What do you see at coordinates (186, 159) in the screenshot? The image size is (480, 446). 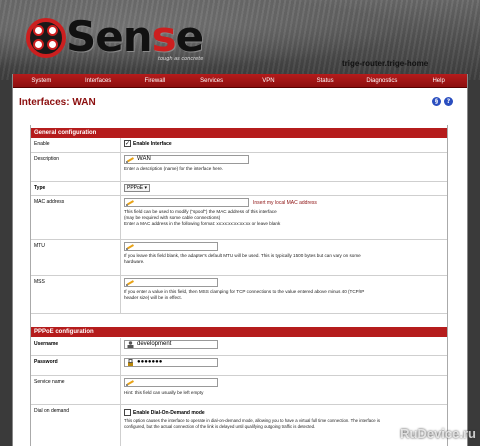 I see `description-input: WAN` at bounding box center [186, 159].